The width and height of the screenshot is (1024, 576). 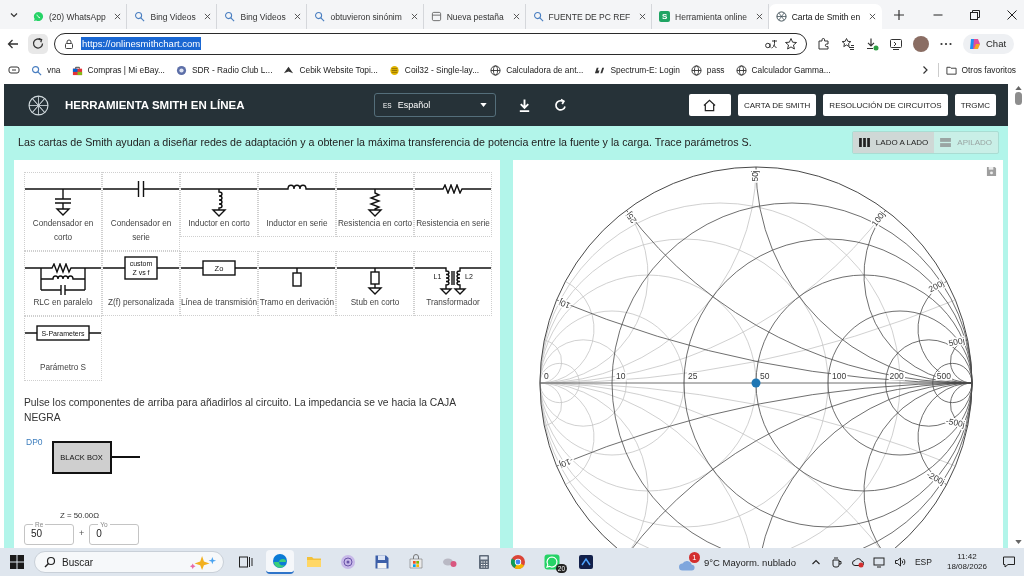 I want to click on resistance-label: 100, so click(x=839, y=376).